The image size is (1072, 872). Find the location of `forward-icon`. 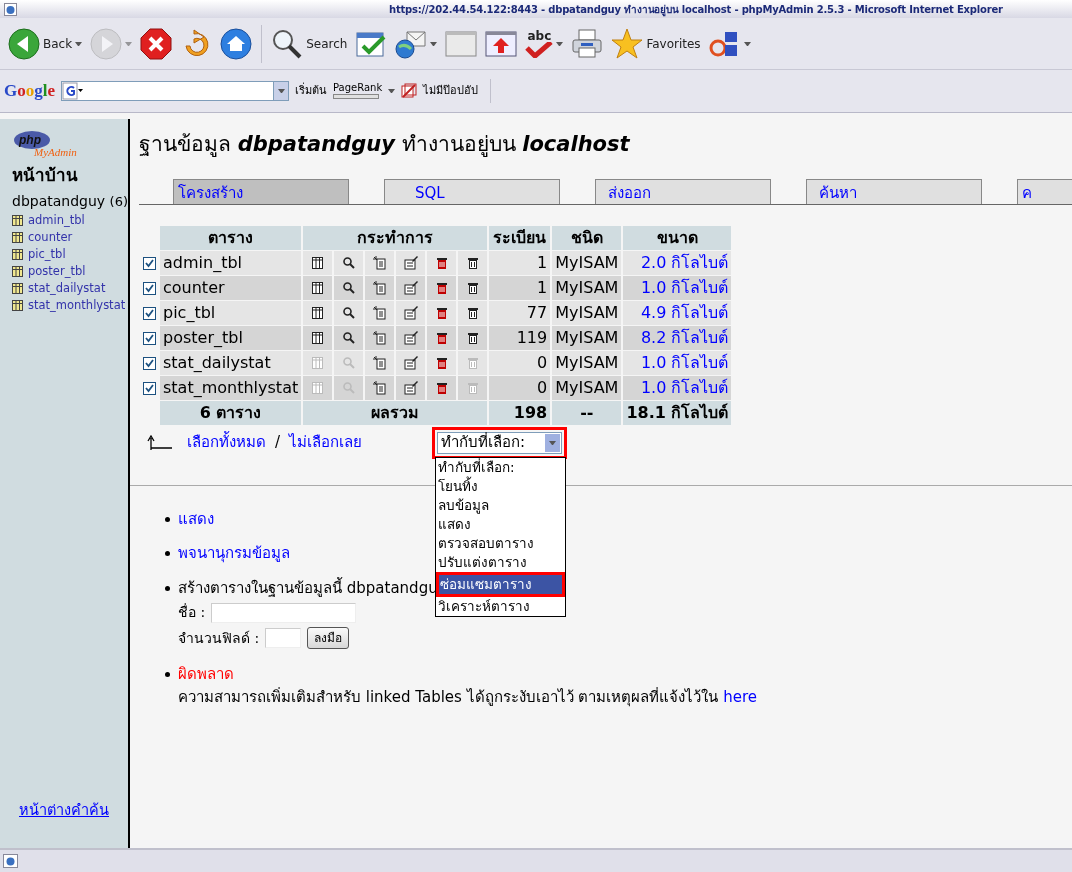

forward-icon is located at coordinates (106, 43).